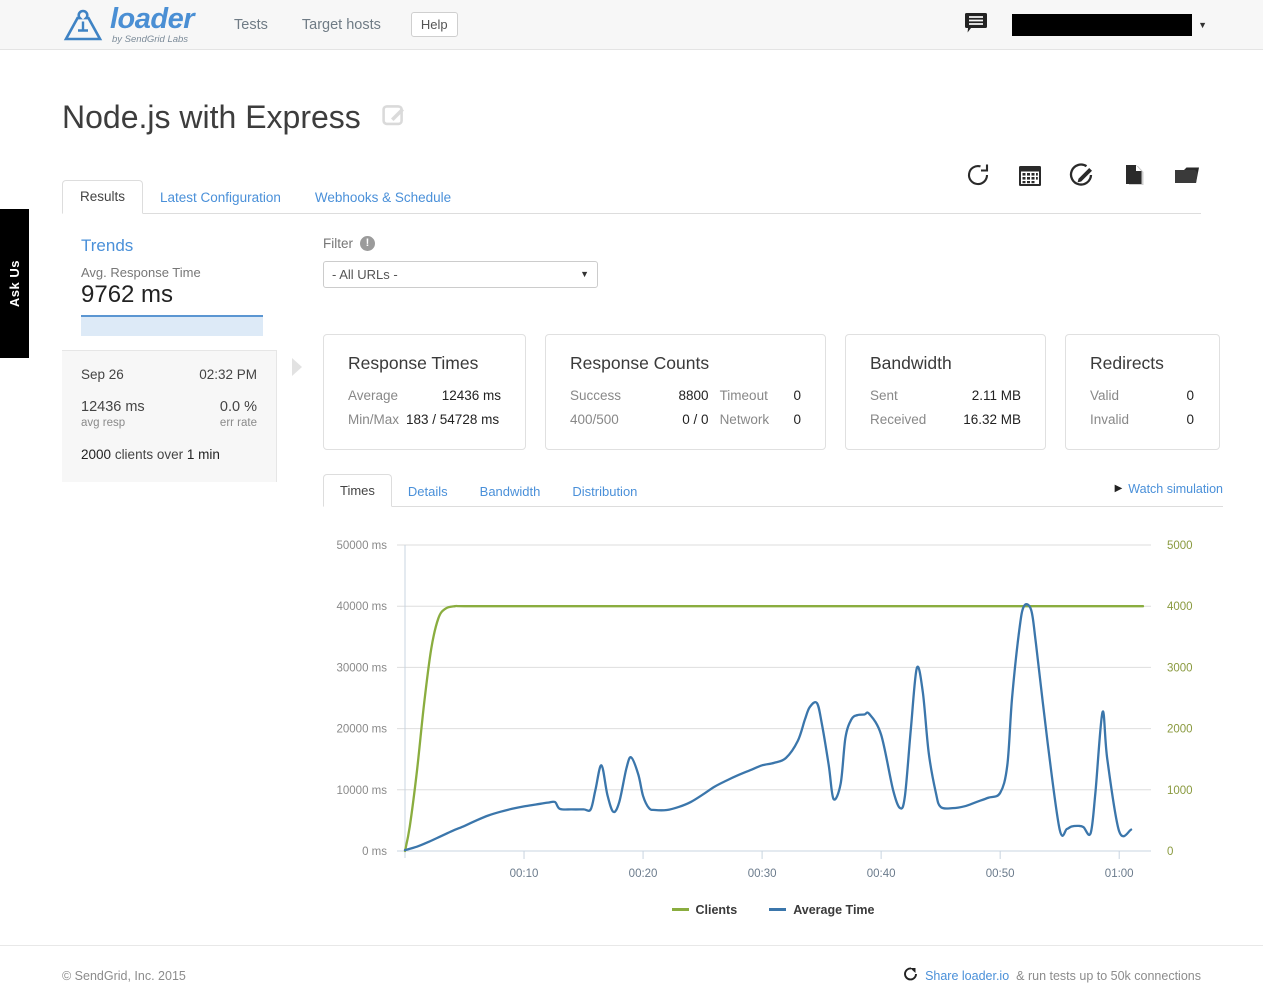 This screenshot has width=1263, height=1005. I want to click on trends-header: Trends Avg. Response Time 9762 ms, so click(169, 293).